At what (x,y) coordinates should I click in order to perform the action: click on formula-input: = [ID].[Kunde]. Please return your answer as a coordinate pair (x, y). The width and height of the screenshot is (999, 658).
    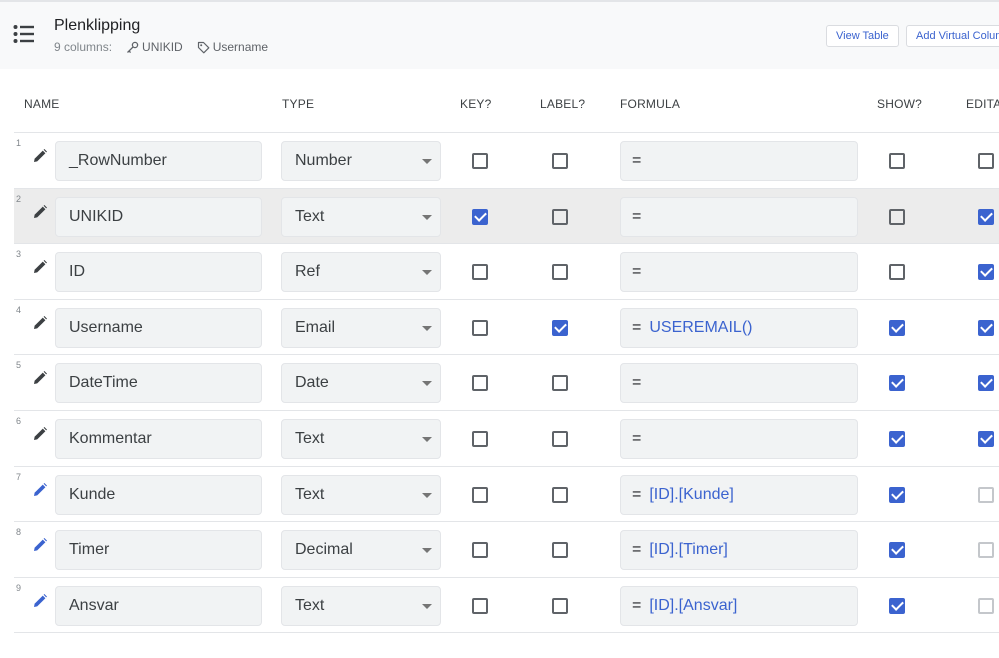
    Looking at the image, I should click on (739, 494).